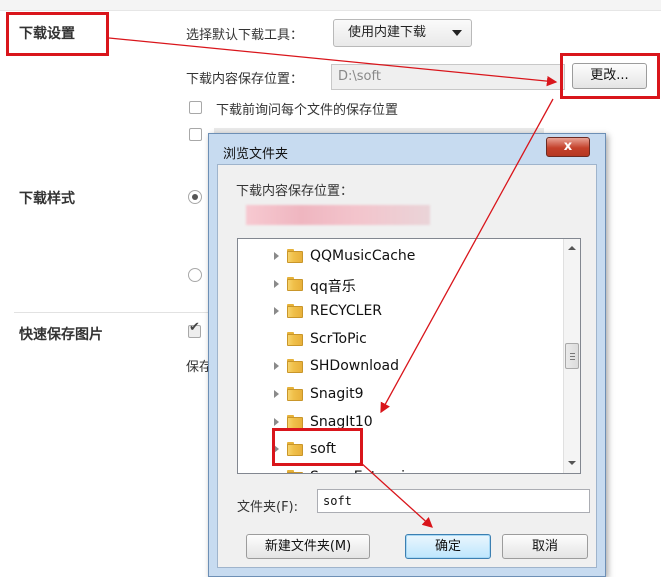 This screenshot has width=661, height=577. I want to click on ask-each-file-checkbox, so click(195, 107).